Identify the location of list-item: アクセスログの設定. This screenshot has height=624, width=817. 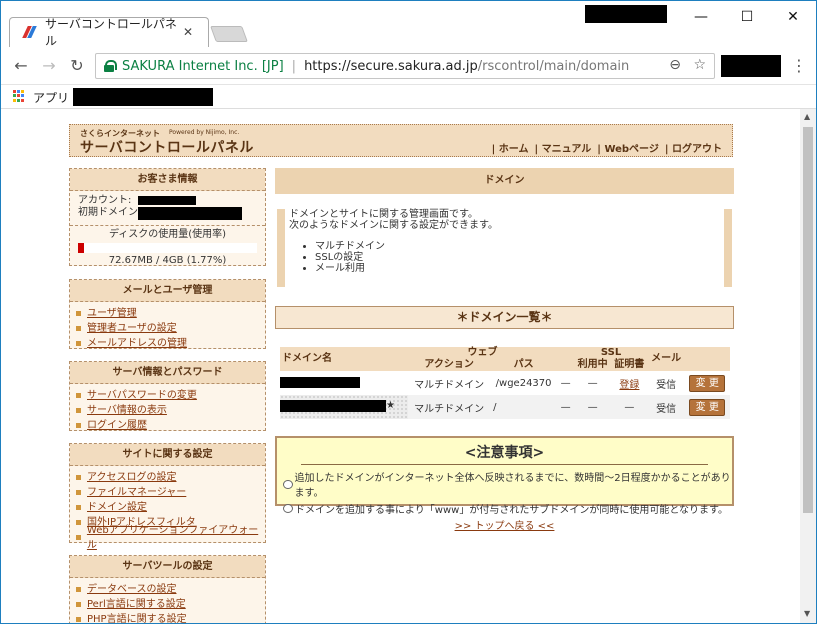
(170, 477).